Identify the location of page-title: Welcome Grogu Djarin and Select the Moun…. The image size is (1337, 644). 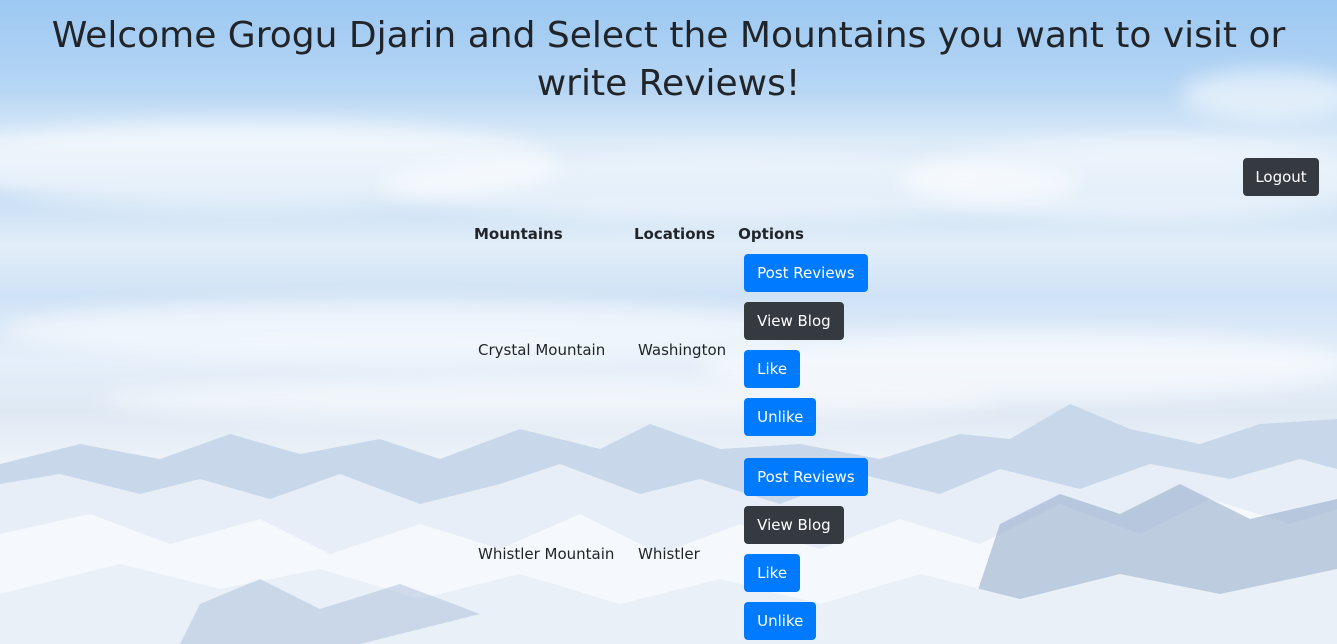
(668, 59).